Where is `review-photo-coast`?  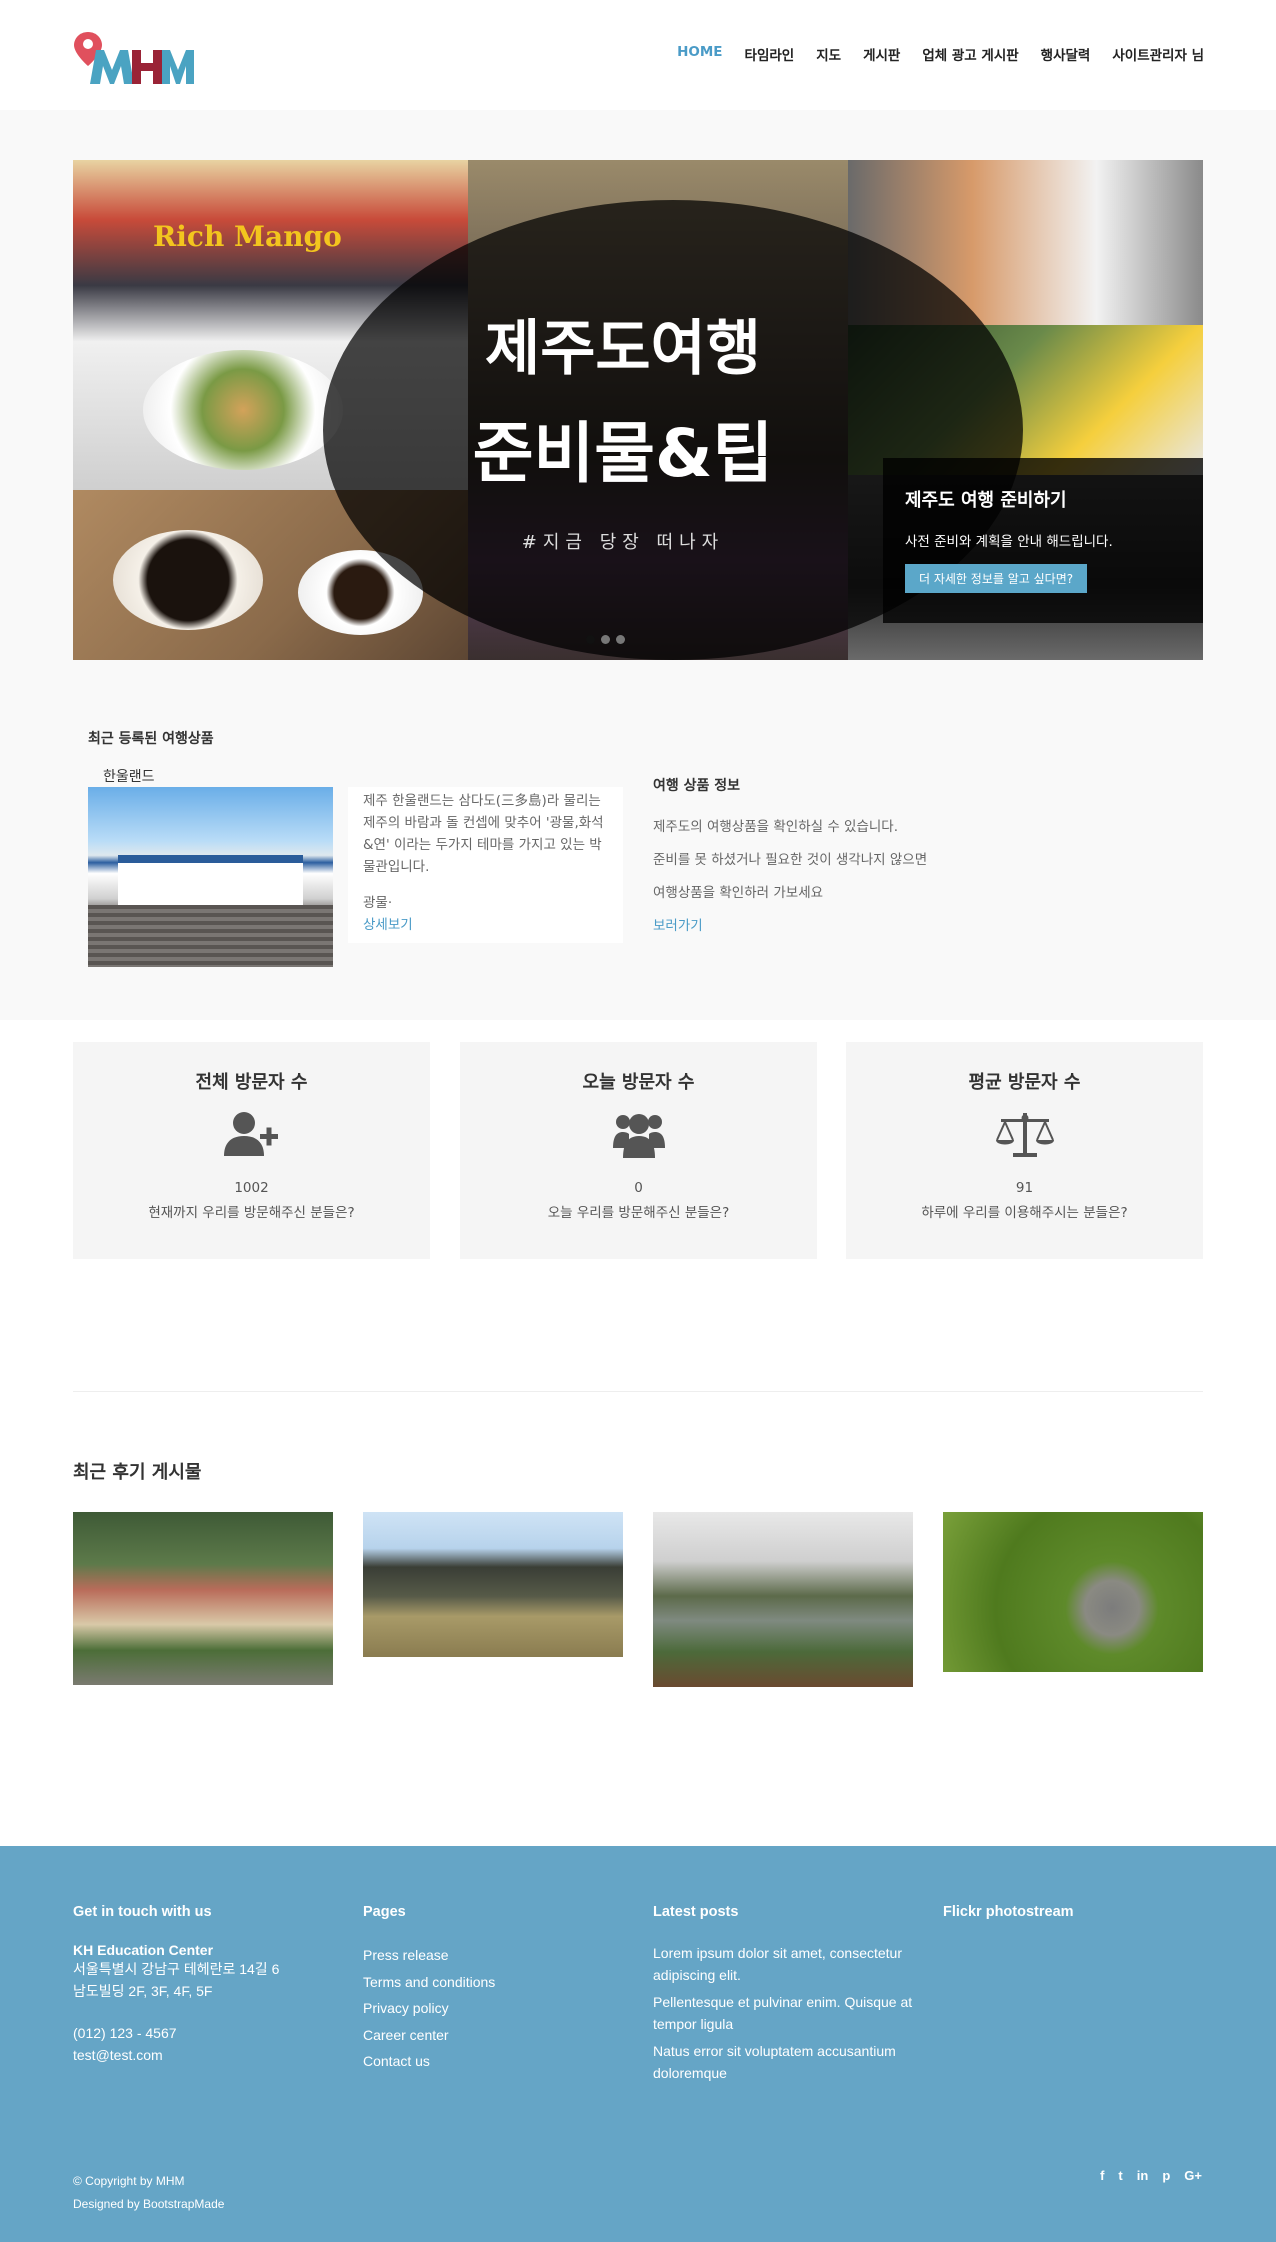 review-photo-coast is located at coordinates (783, 1599).